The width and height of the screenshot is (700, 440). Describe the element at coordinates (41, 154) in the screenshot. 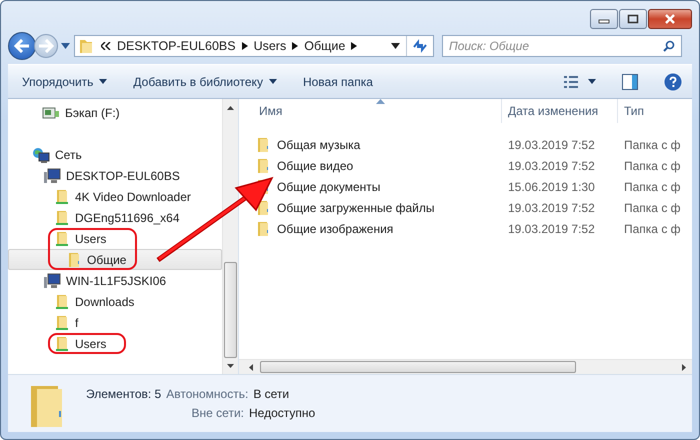

I see `network-icon` at that location.